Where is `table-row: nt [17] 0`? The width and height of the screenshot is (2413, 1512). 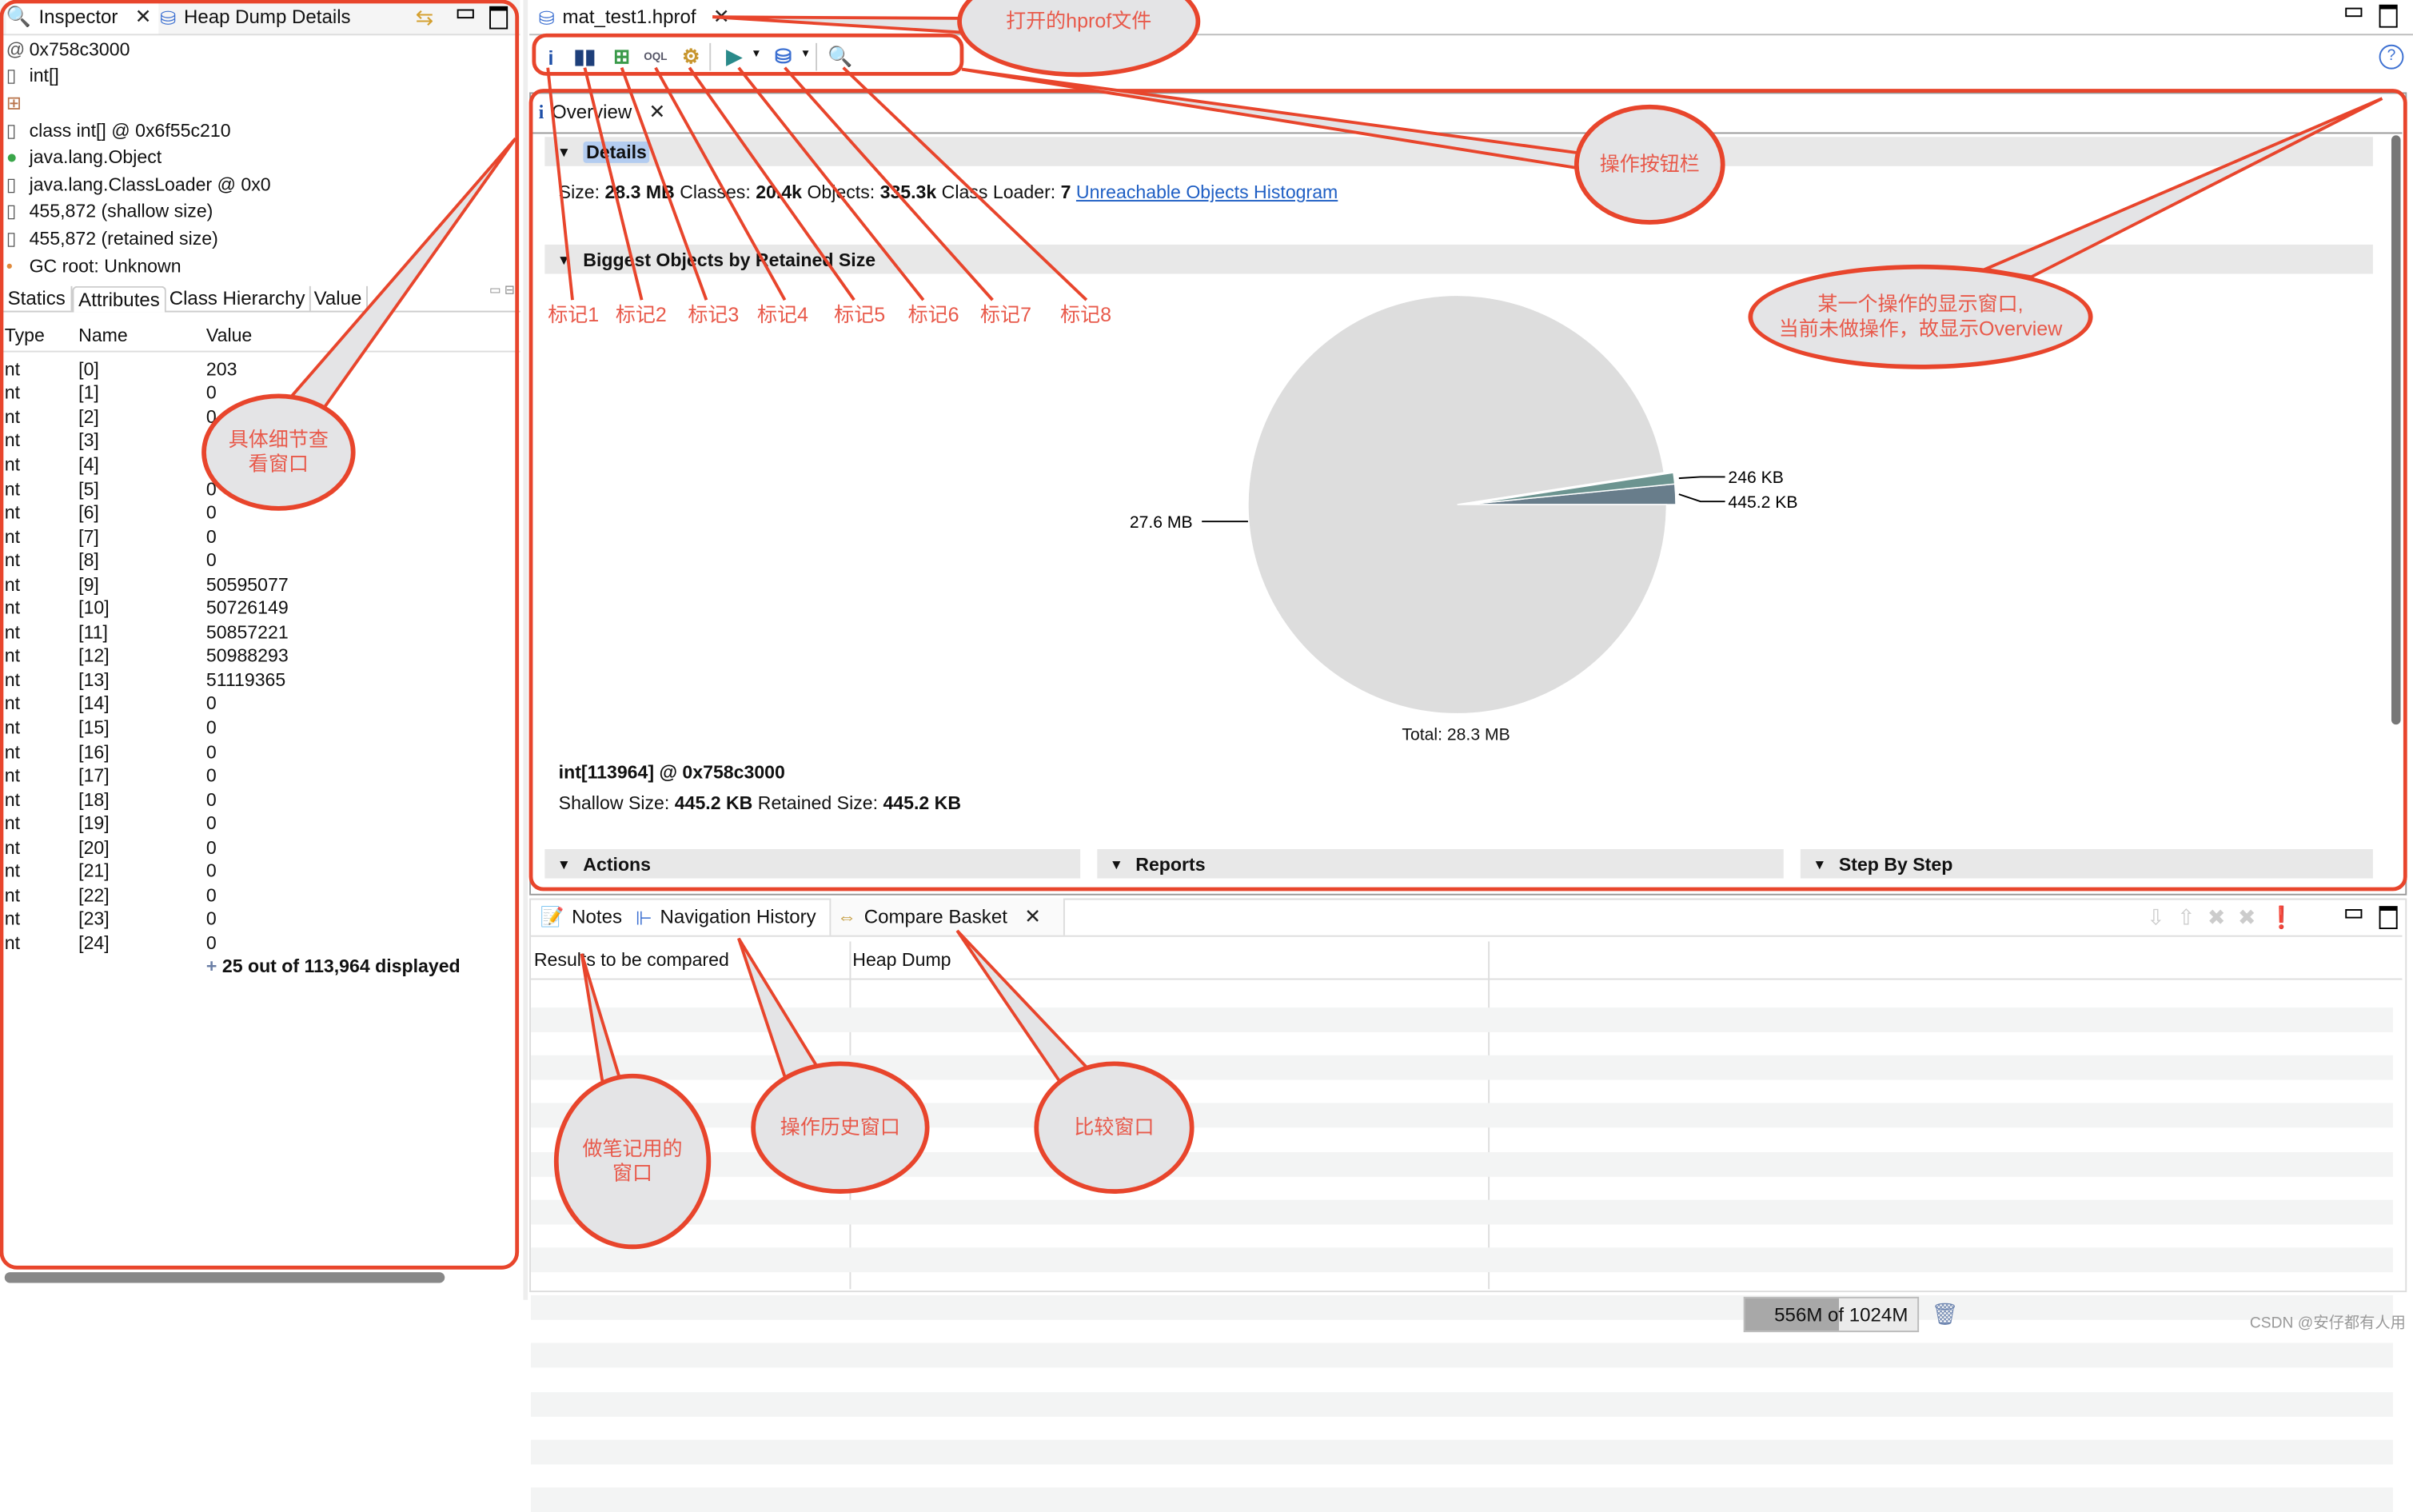 table-row: nt [17] 0 is located at coordinates (260, 776).